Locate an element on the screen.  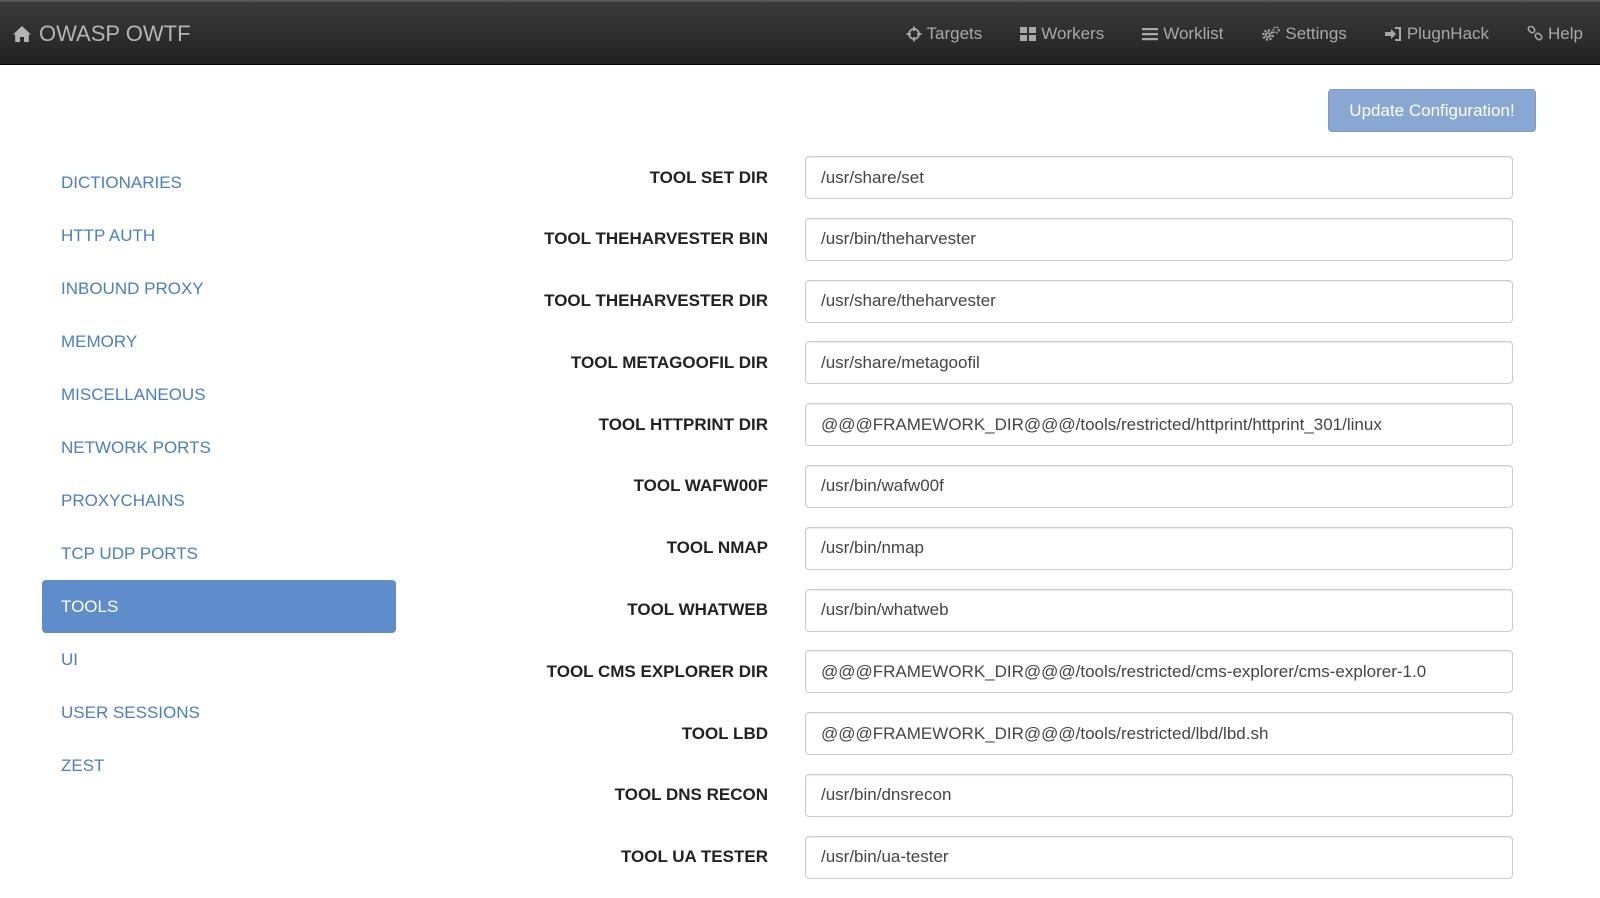
tool-theharvester-dir-input is located at coordinates (1159, 301).